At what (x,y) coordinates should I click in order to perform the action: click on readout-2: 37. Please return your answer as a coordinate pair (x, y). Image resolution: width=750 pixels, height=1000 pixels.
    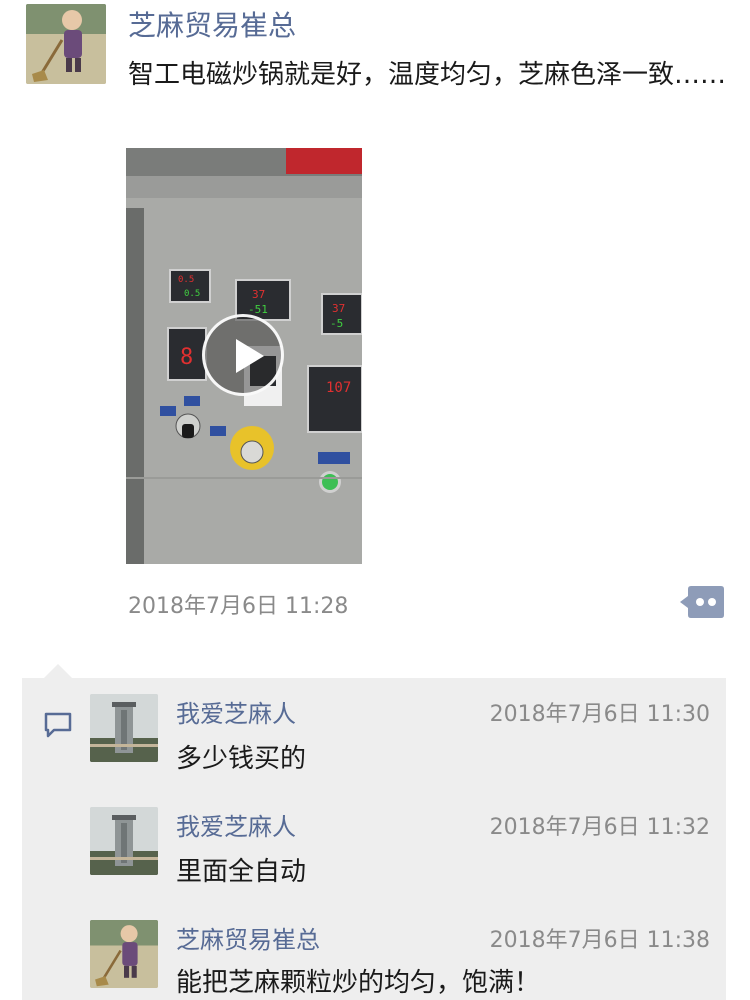
    Looking at the image, I should click on (258, 294).